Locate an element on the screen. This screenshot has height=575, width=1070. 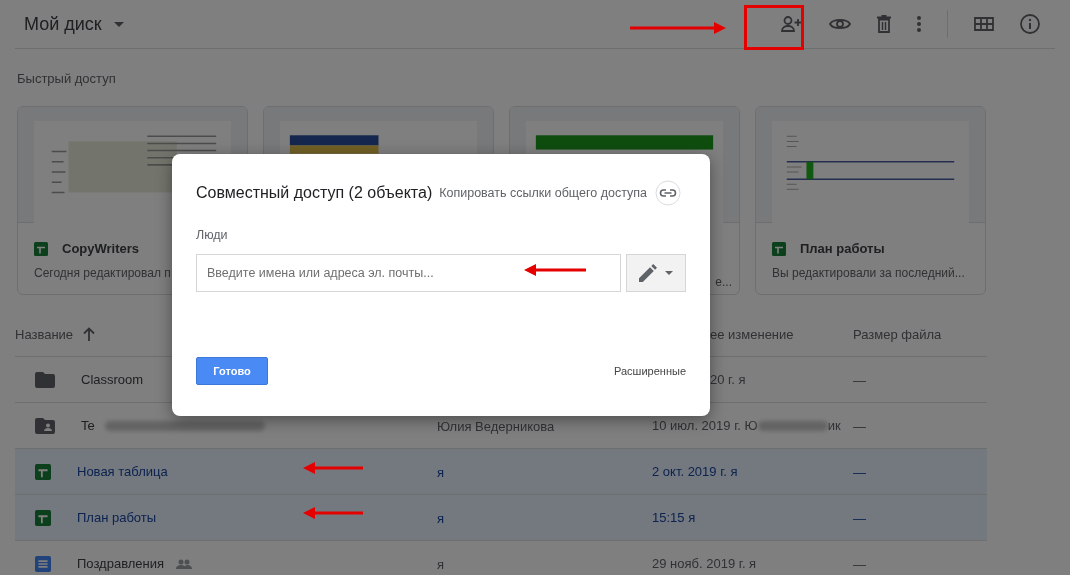
link-icon is located at coordinates (667, 193).